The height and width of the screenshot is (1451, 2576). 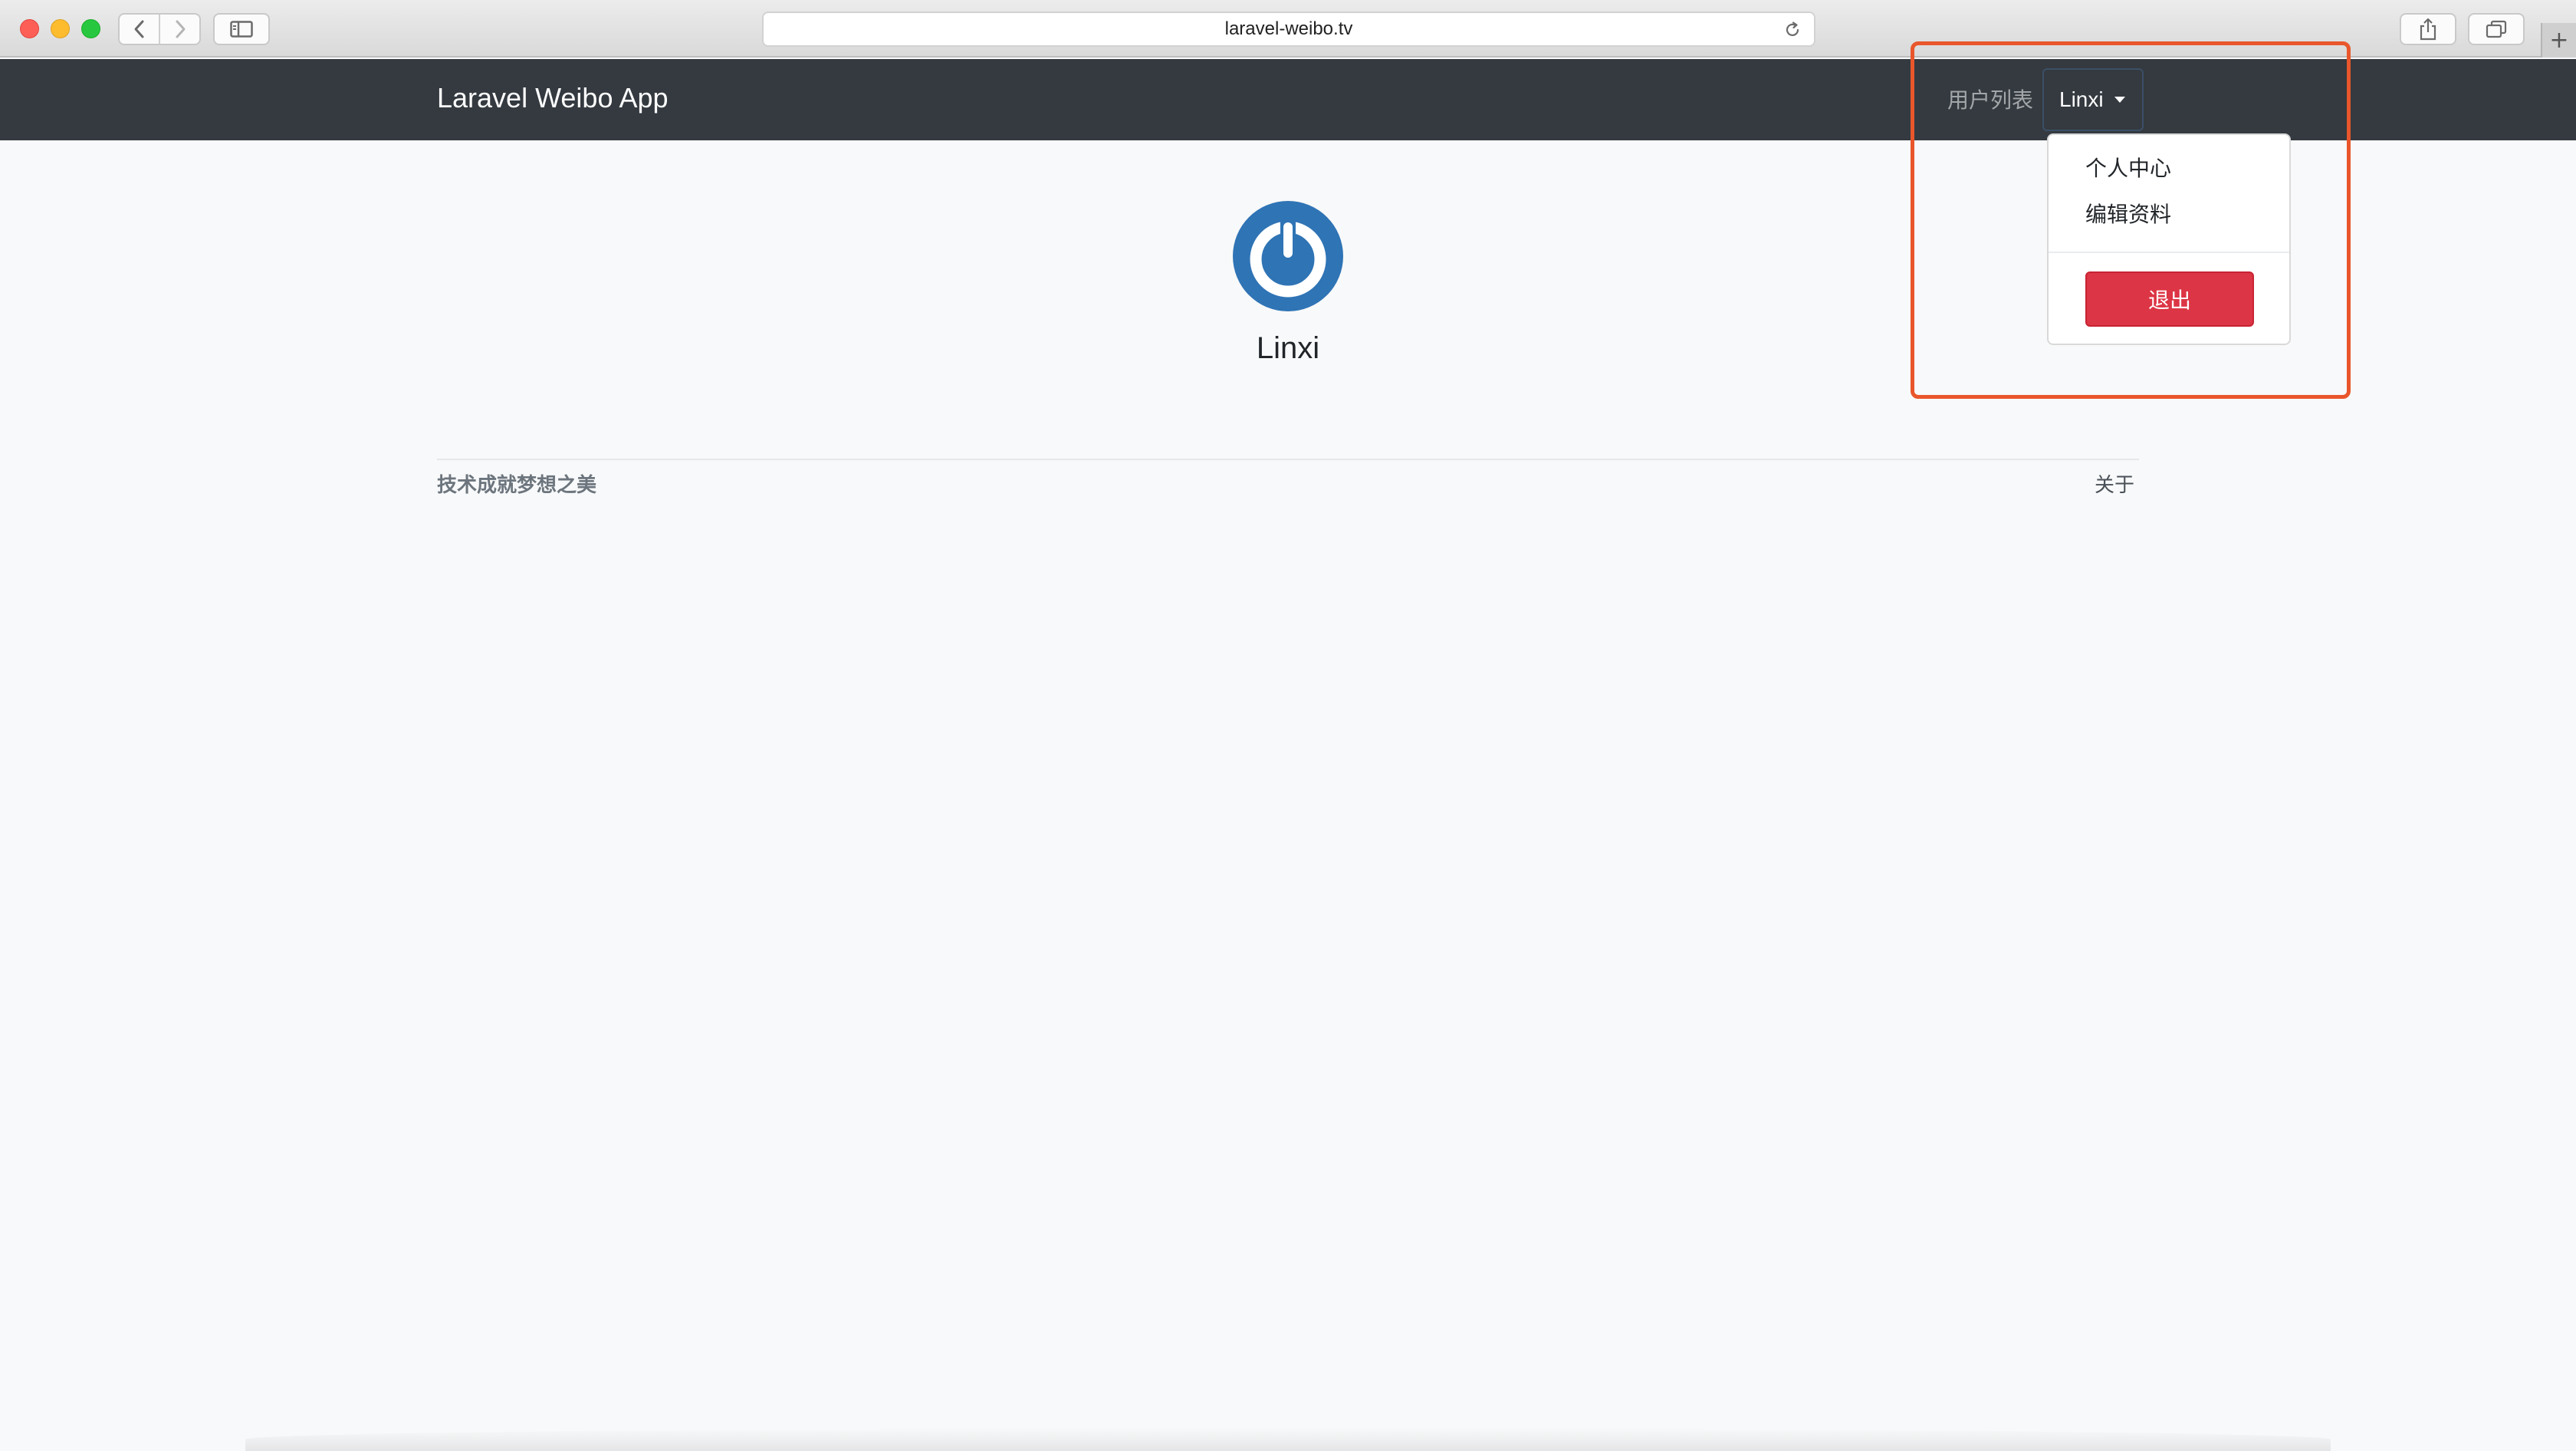 I want to click on new-tab-button: +, so click(x=2559, y=40).